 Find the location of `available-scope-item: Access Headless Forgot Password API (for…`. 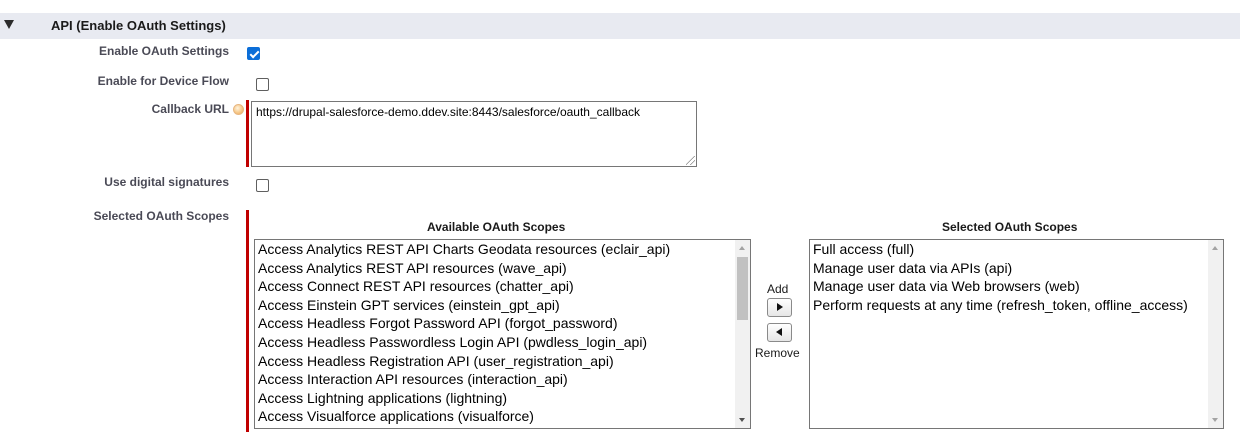

available-scope-item: Access Headless Forgot Password API (for… is located at coordinates (438, 323).